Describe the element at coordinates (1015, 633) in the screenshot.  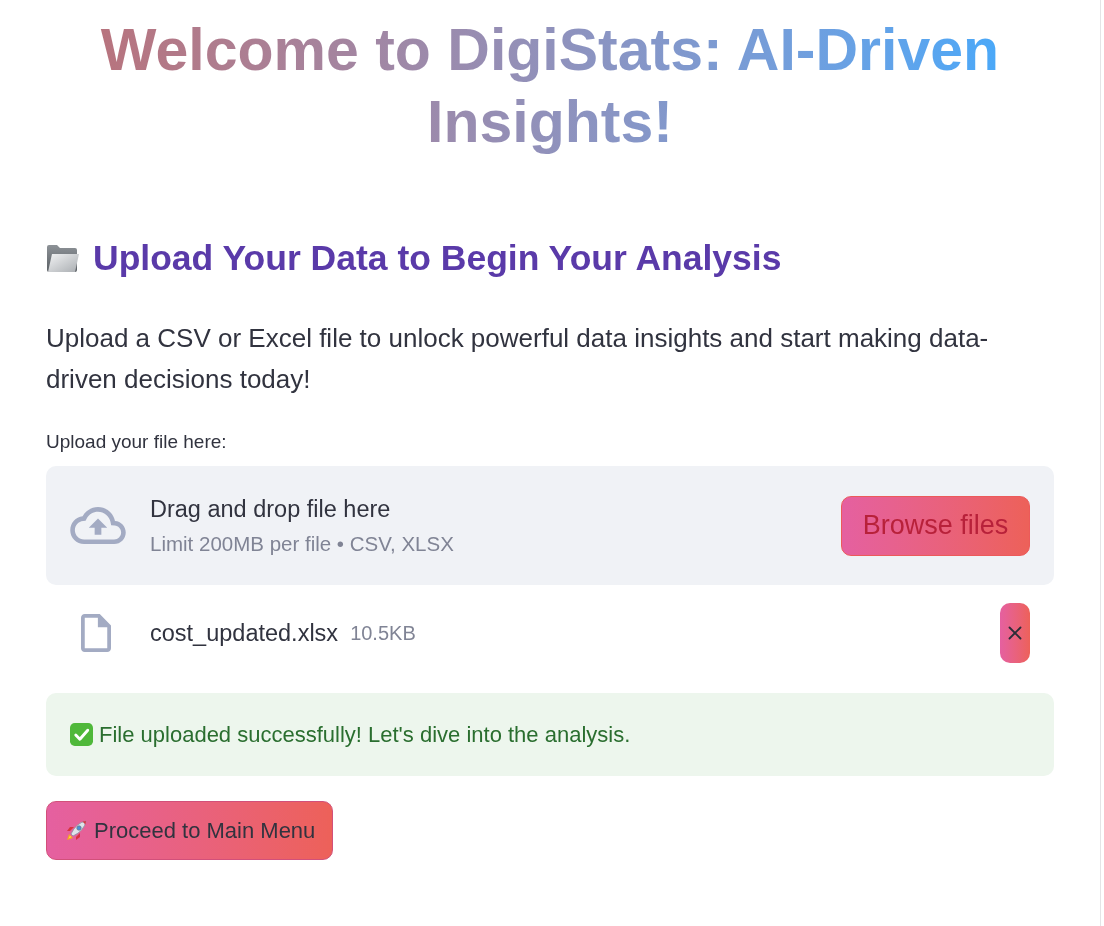
I see `remove-file-button` at that location.